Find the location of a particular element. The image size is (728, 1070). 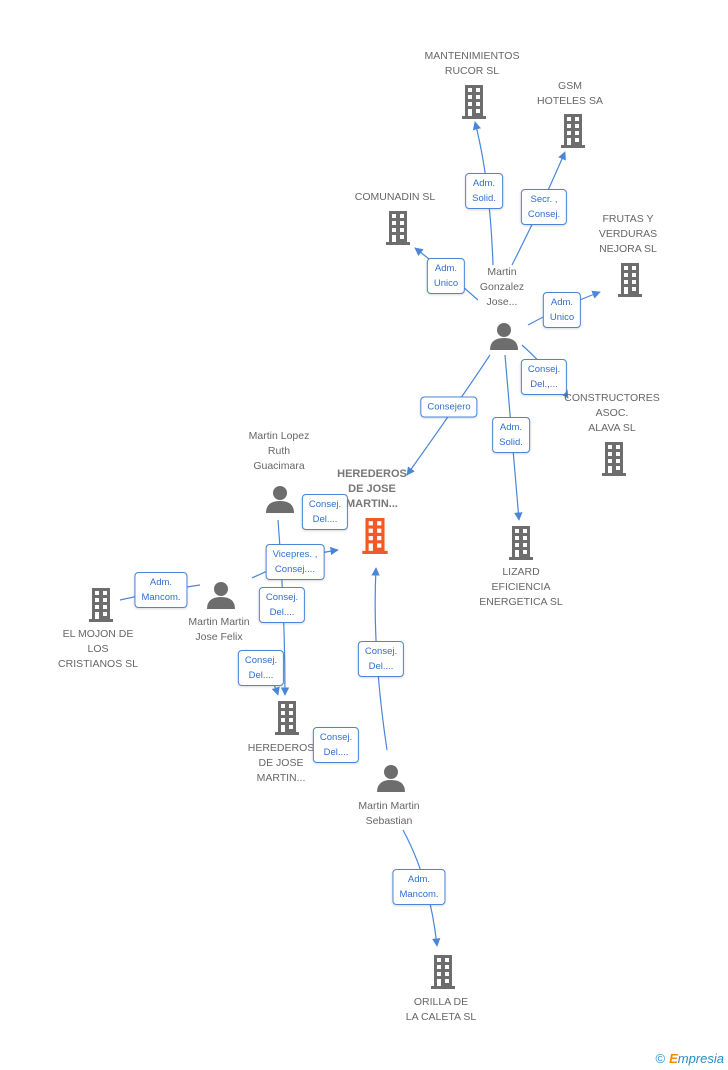

company-label-constructores: CONSTRUCTORES ASOC. ALAVA SL is located at coordinates (611, 413).